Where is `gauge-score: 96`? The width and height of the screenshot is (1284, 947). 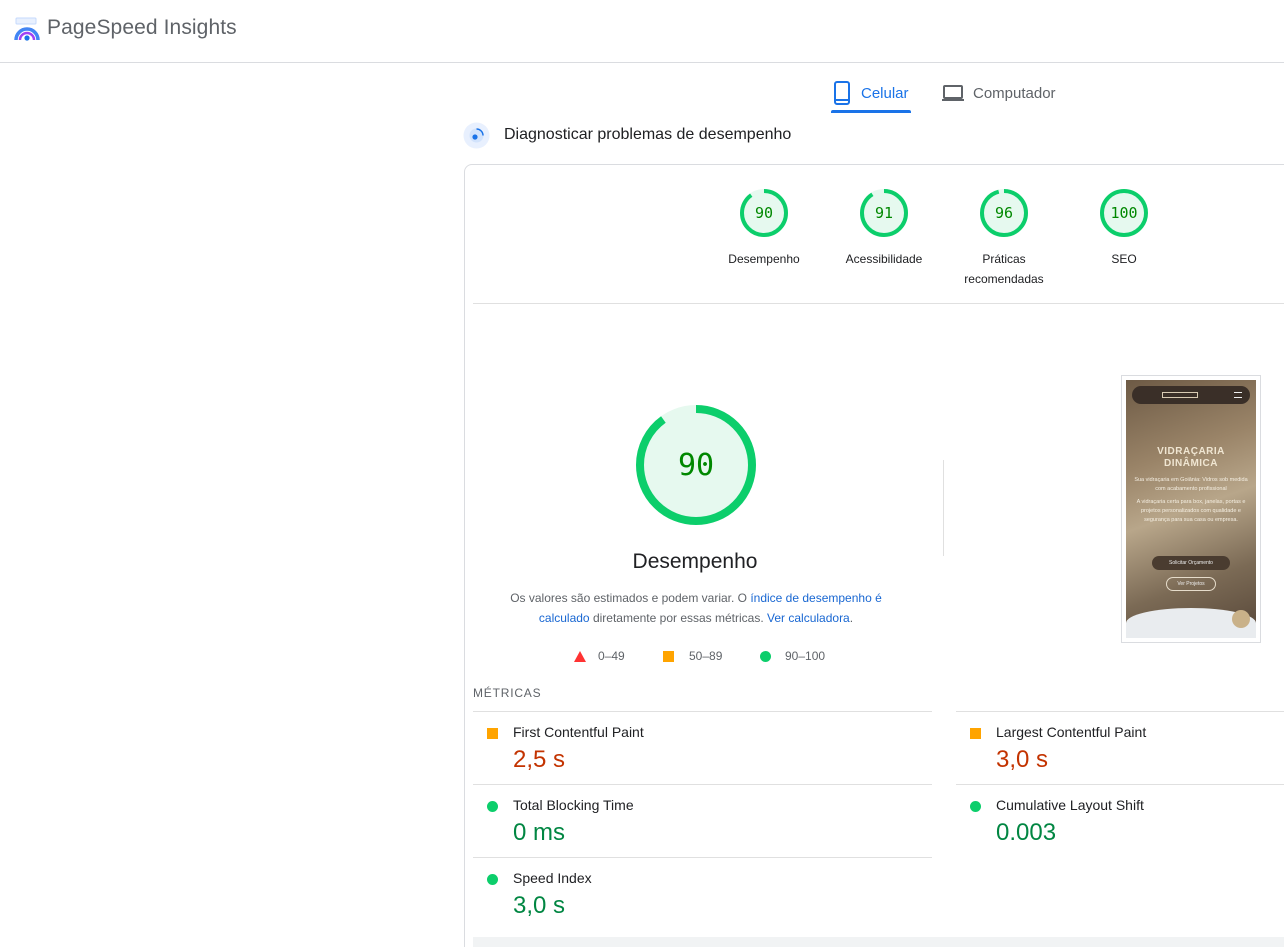 gauge-score: 96 is located at coordinates (1004, 213).